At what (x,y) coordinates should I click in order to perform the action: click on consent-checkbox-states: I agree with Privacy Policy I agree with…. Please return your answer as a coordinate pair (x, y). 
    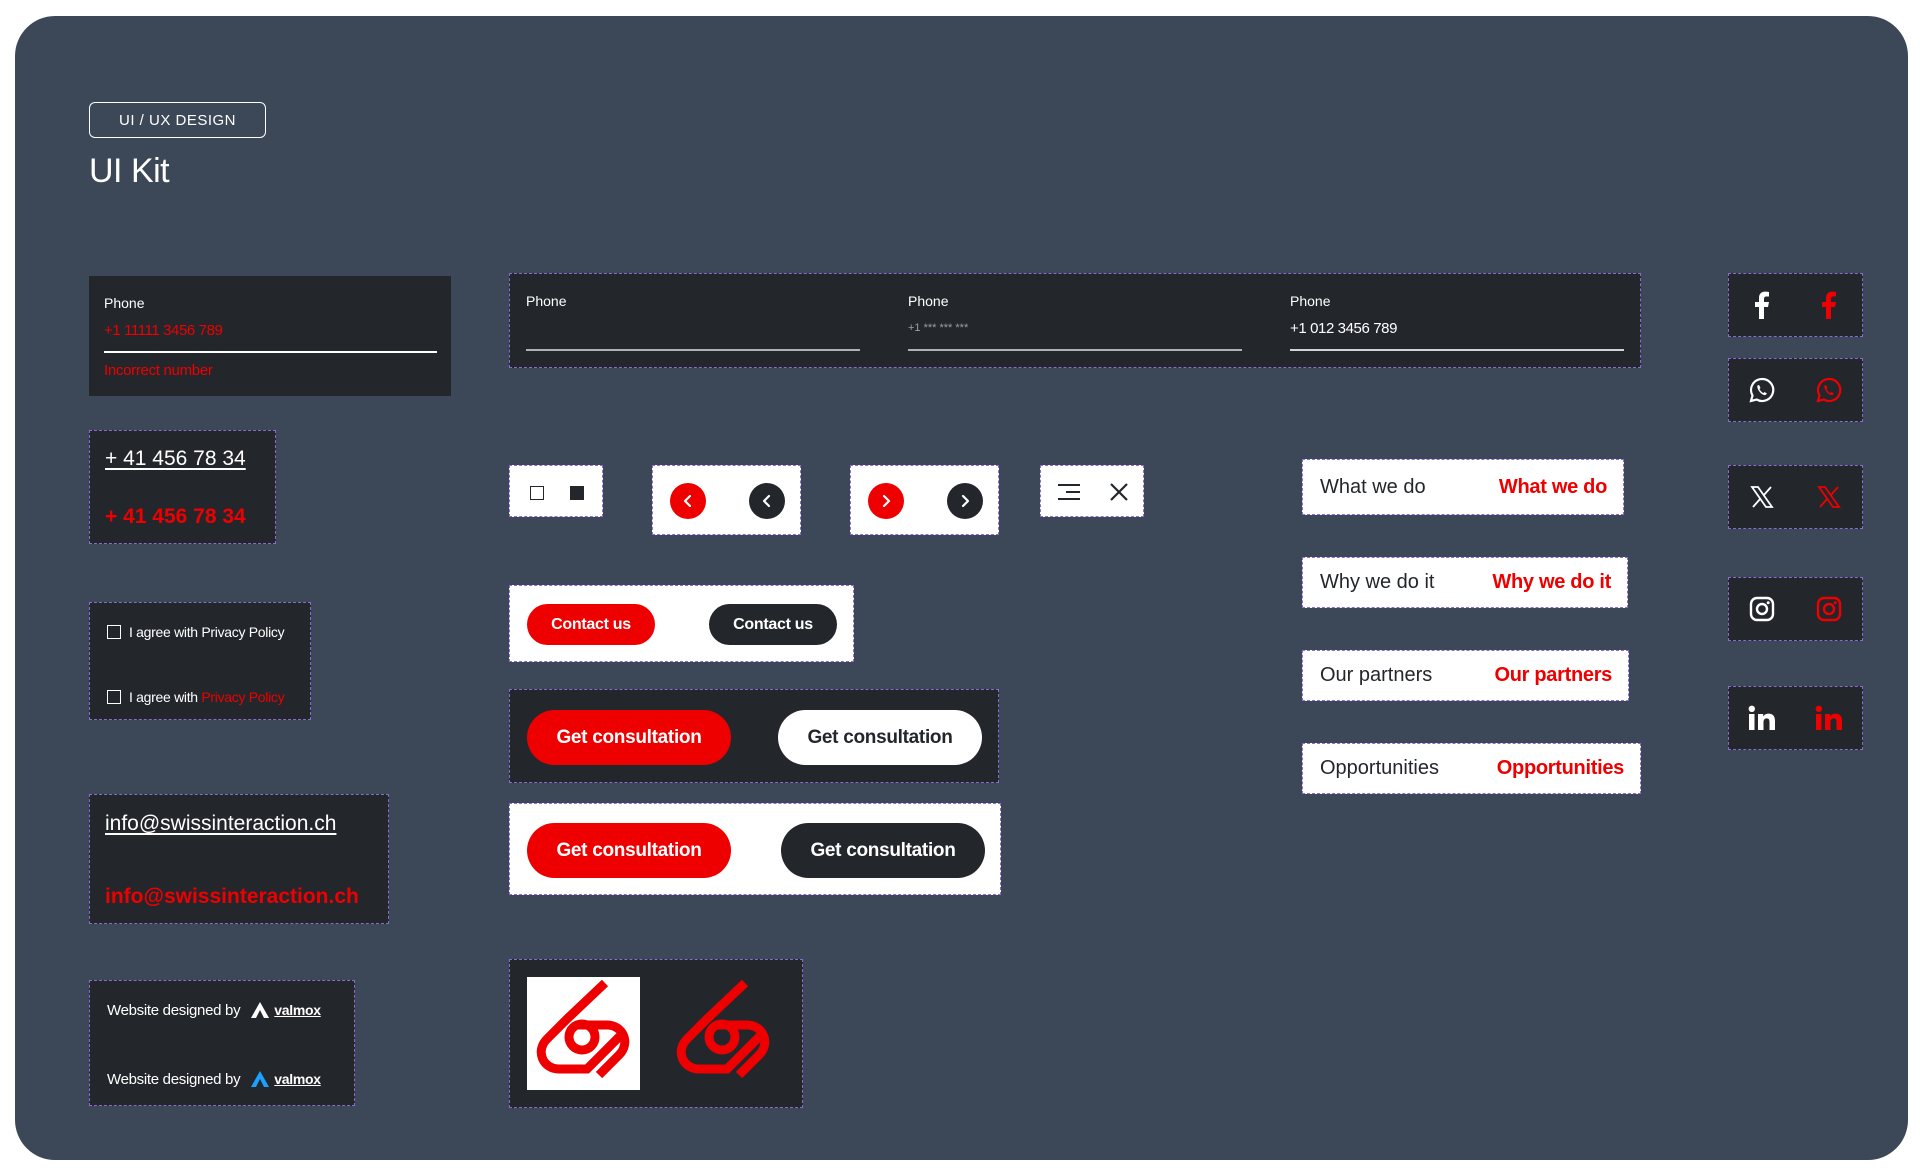
    Looking at the image, I should click on (200, 661).